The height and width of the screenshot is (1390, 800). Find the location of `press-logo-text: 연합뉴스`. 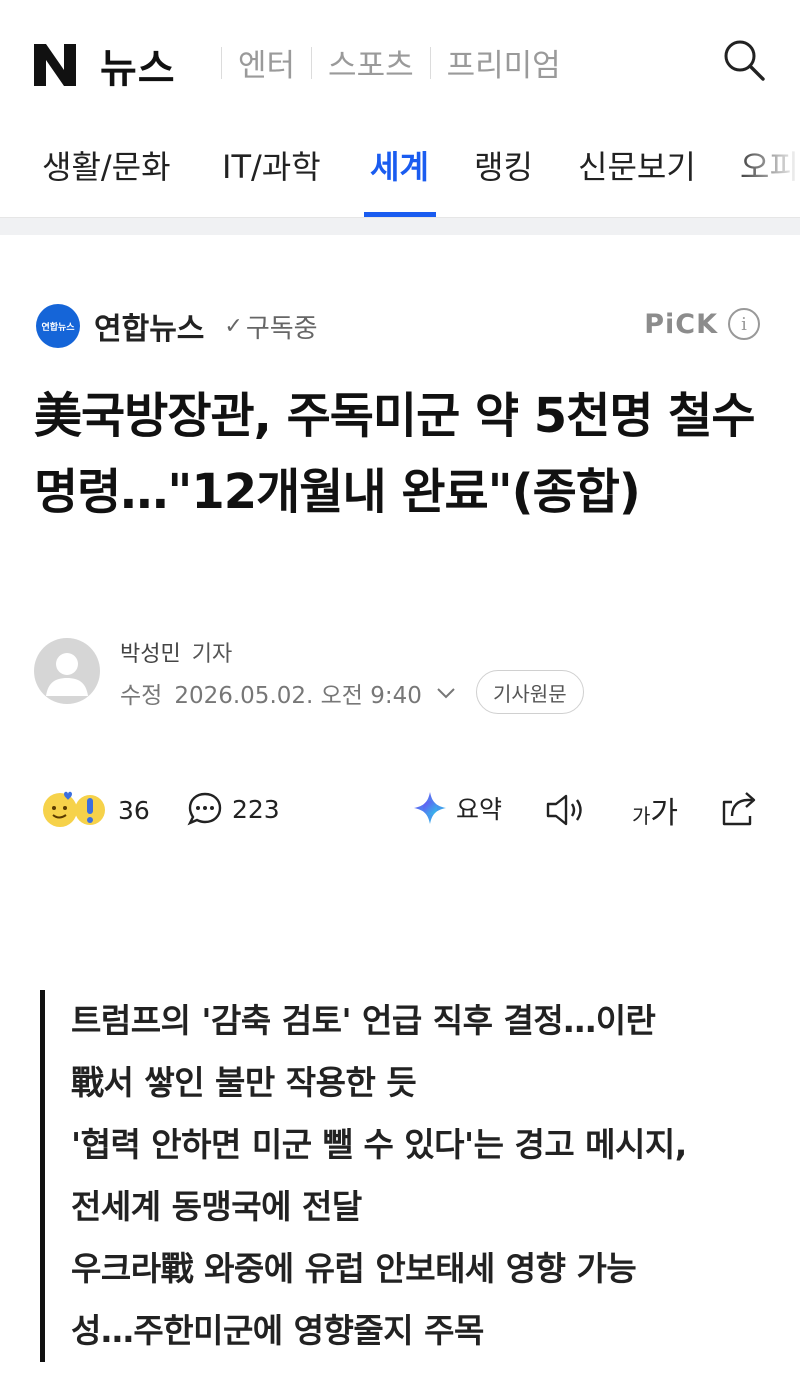

press-logo-text: 연합뉴스 is located at coordinates (58, 327).